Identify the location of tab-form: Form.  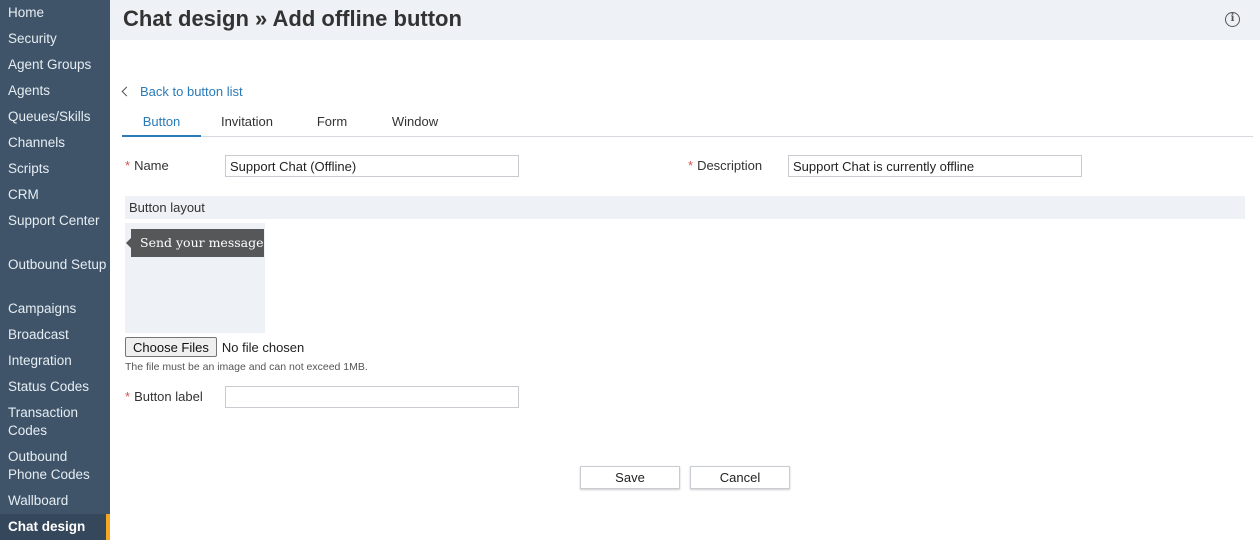
(332, 125).